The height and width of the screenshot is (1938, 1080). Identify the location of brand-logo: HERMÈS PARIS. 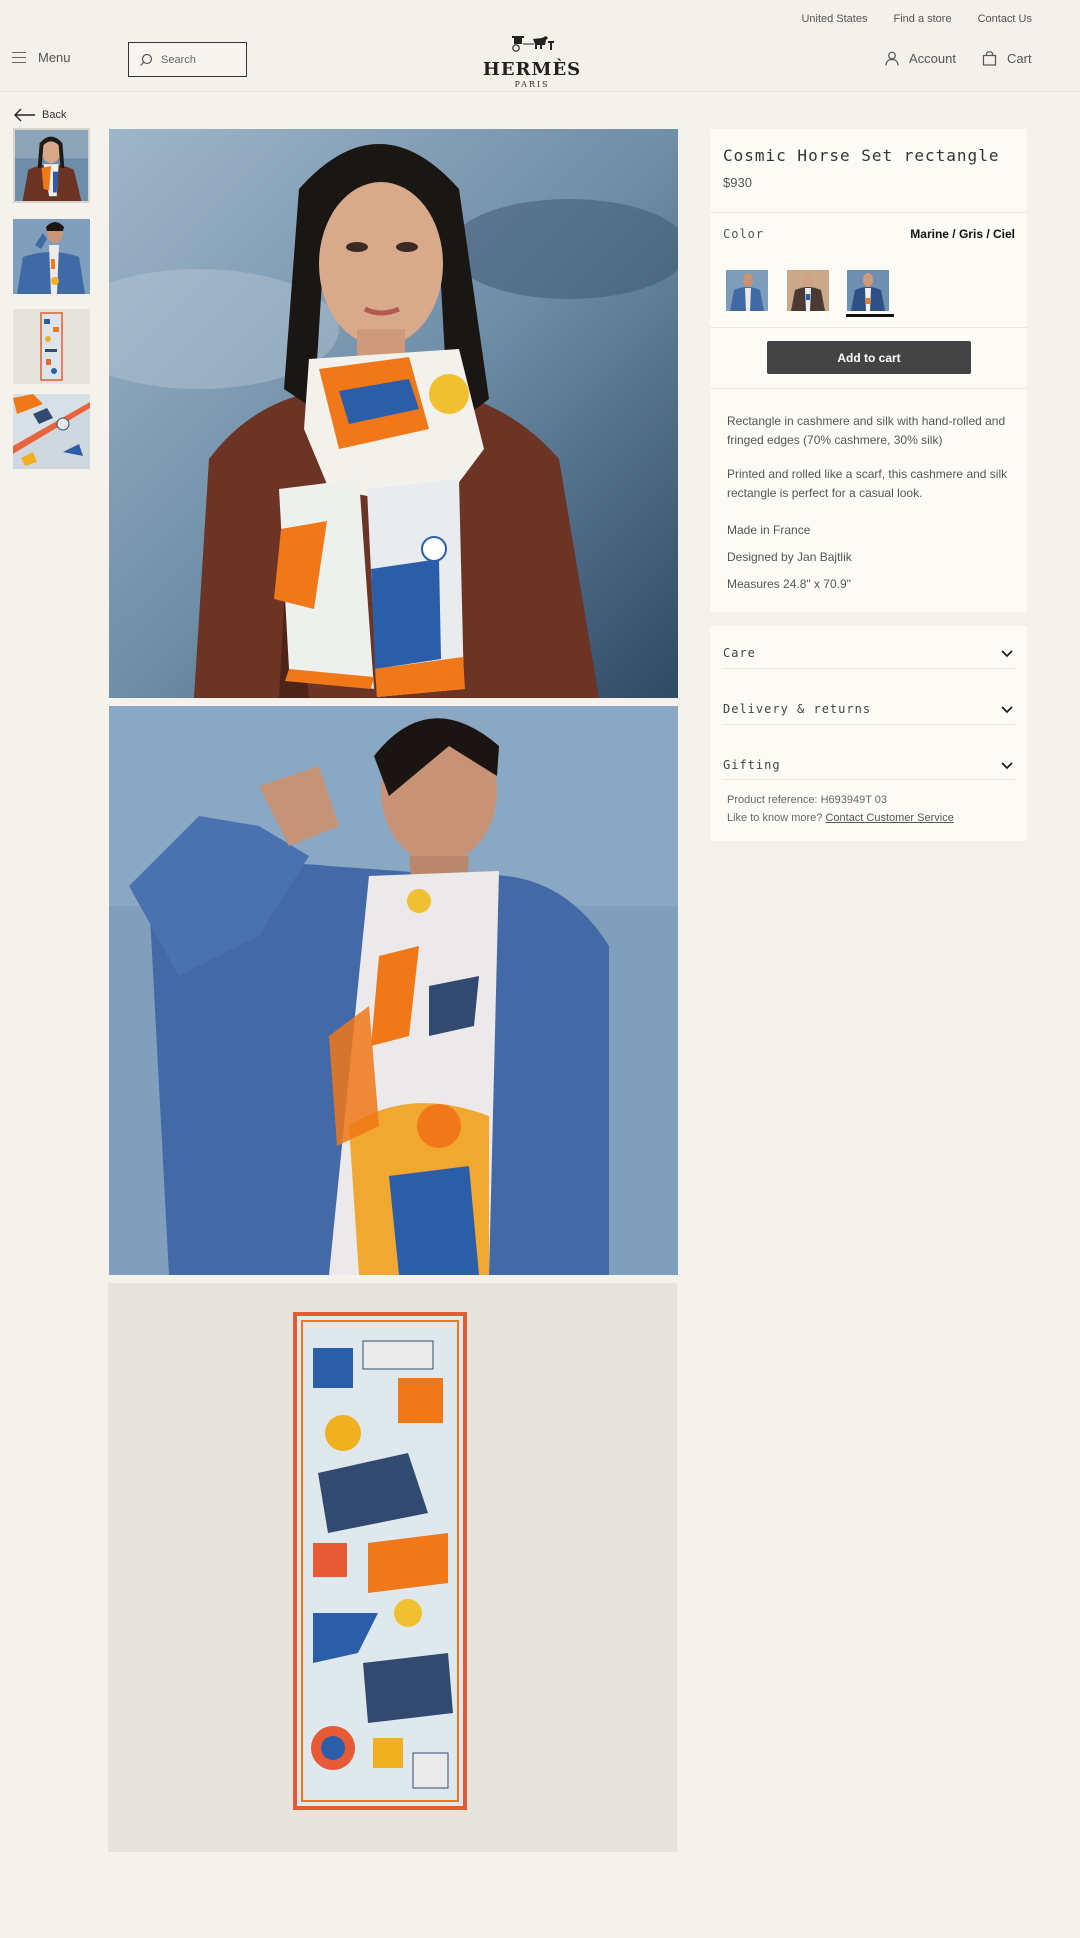
(532, 62).